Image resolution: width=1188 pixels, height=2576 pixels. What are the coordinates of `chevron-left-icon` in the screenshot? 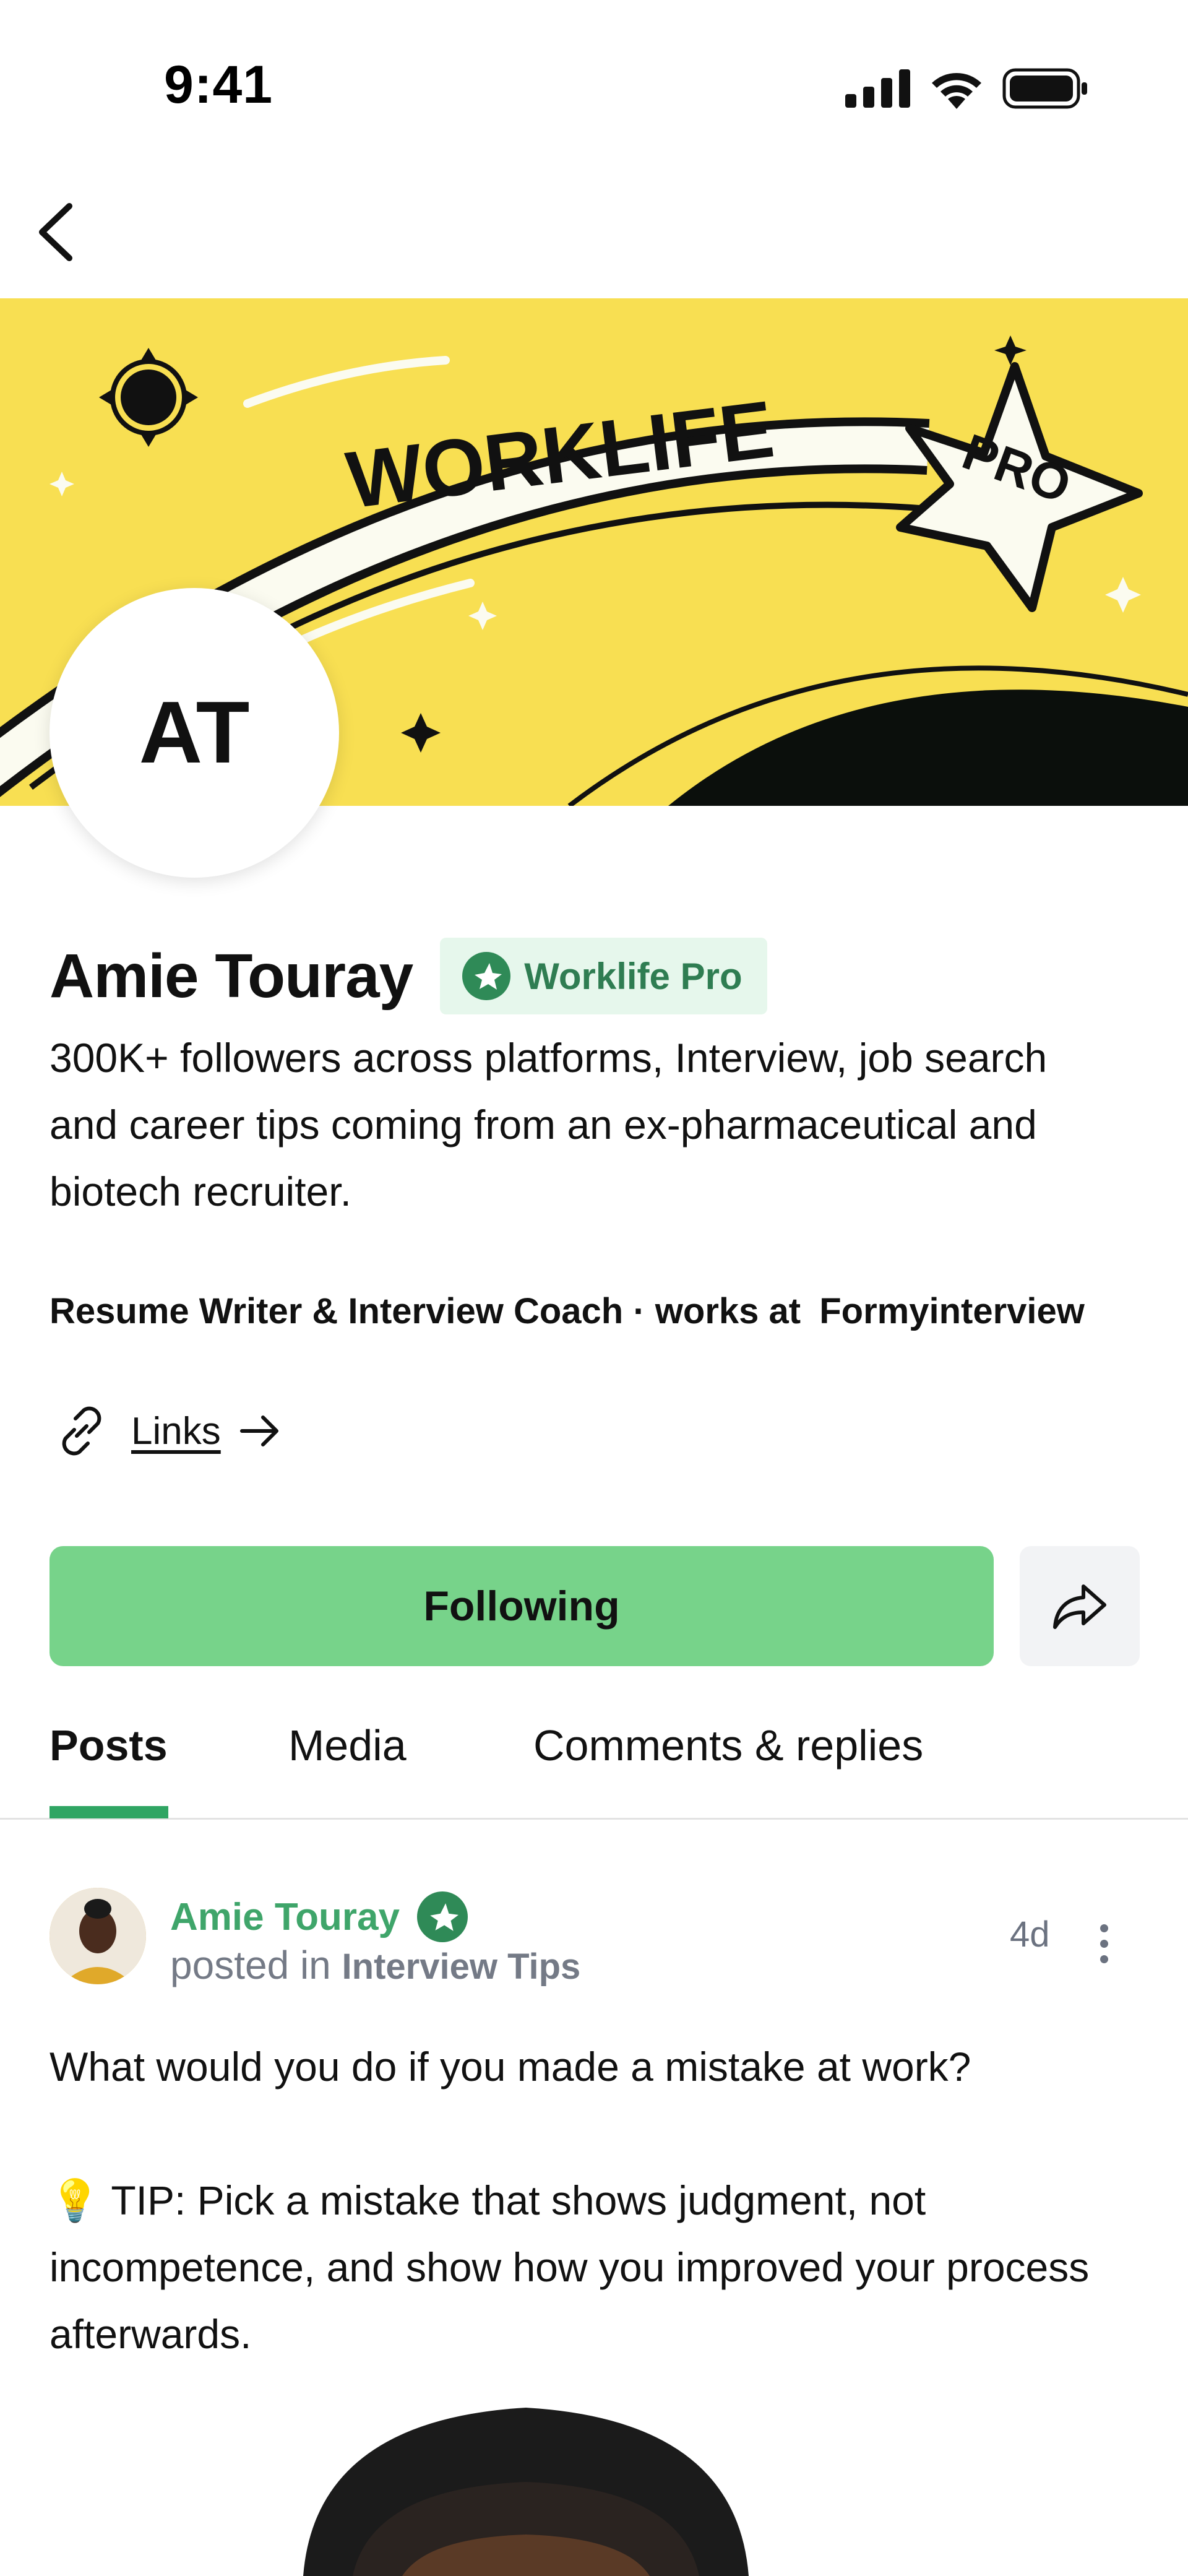 It's located at (55, 232).